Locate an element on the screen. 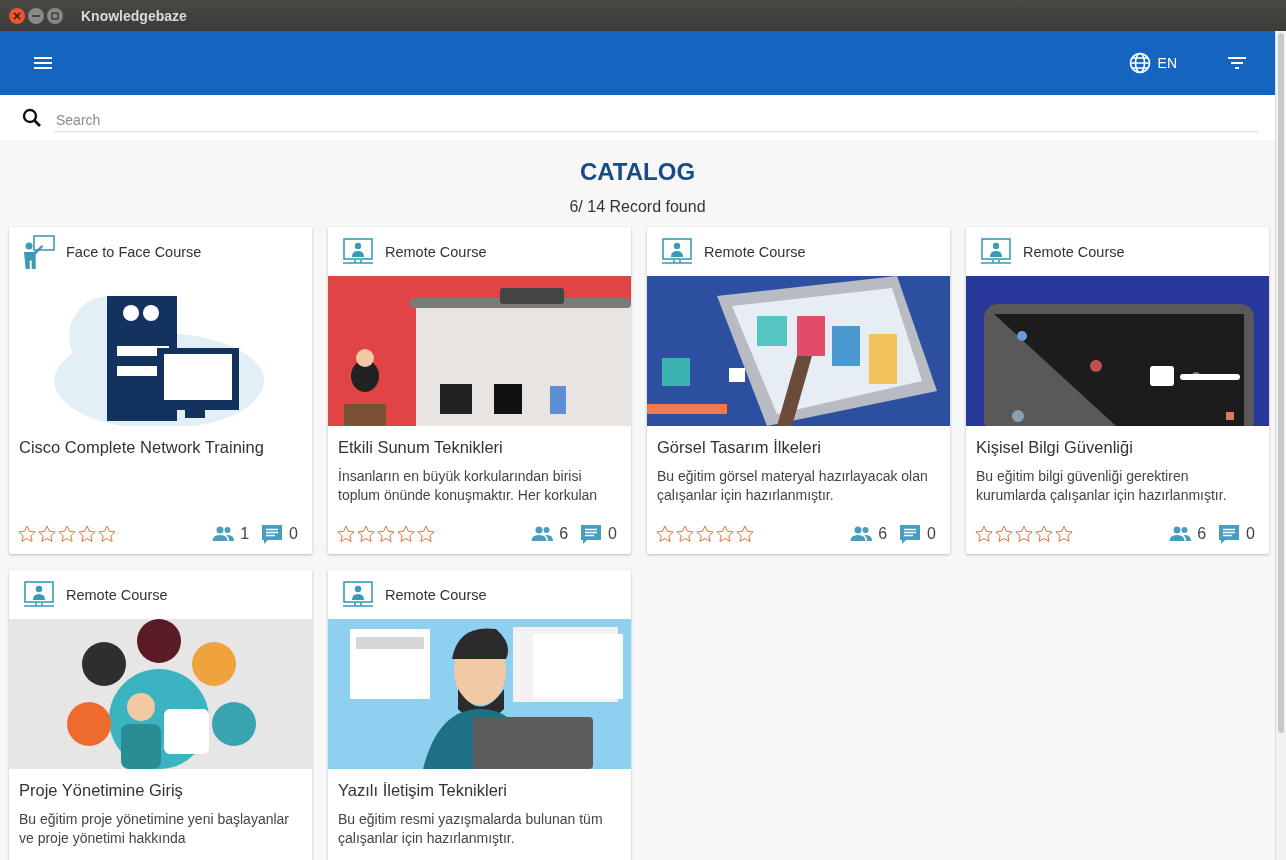  course-description: Bu eğitim resmi yazışmalarda bulunan tüm çalışanlar için hazırlanmıştır. is located at coordinates (471, 829).